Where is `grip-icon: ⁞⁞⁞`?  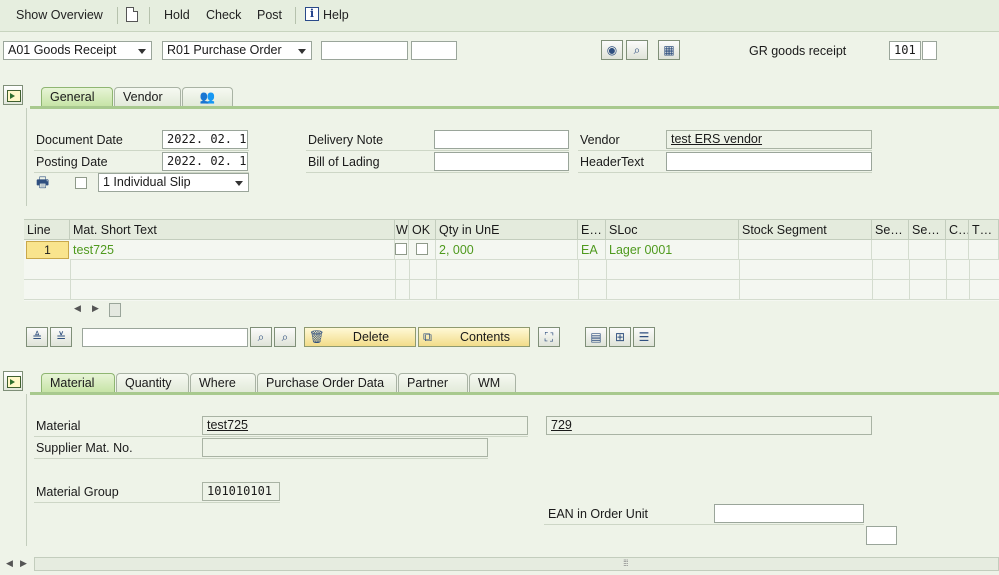
grip-icon: ⁞⁞⁞ is located at coordinates (625, 563).